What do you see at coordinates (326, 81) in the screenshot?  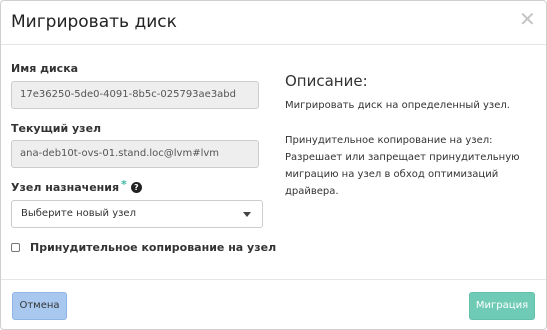 I see `description-title: Описание:` at bounding box center [326, 81].